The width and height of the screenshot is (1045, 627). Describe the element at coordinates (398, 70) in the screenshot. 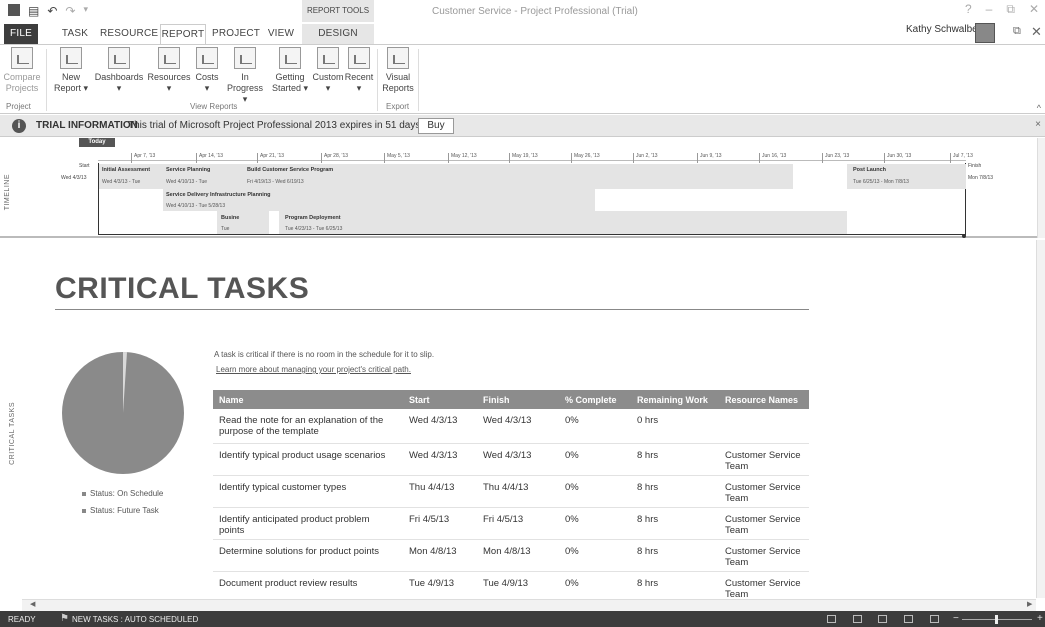

I see `visual-reports-button: Visual Reports` at that location.